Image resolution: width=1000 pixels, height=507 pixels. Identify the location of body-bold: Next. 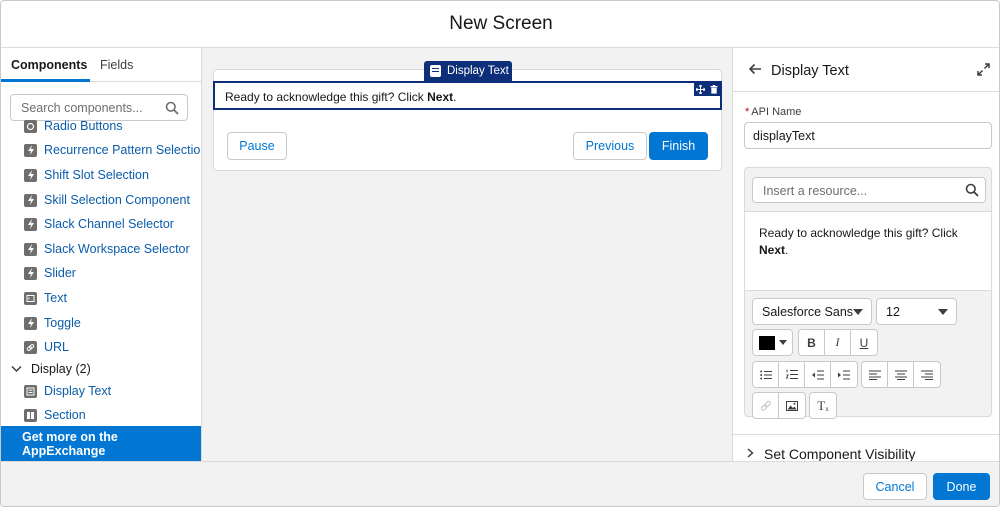
(772, 250).